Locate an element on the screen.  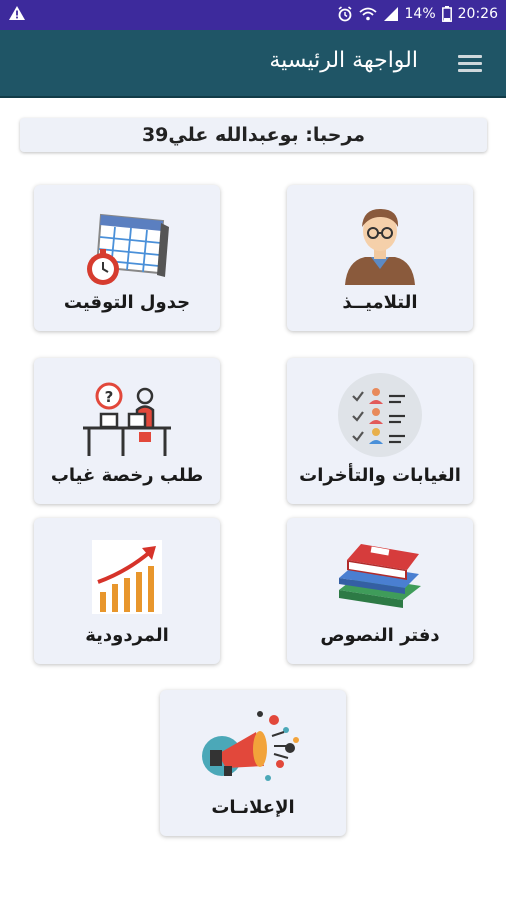
performance-label: المردودية is located at coordinates (127, 635).